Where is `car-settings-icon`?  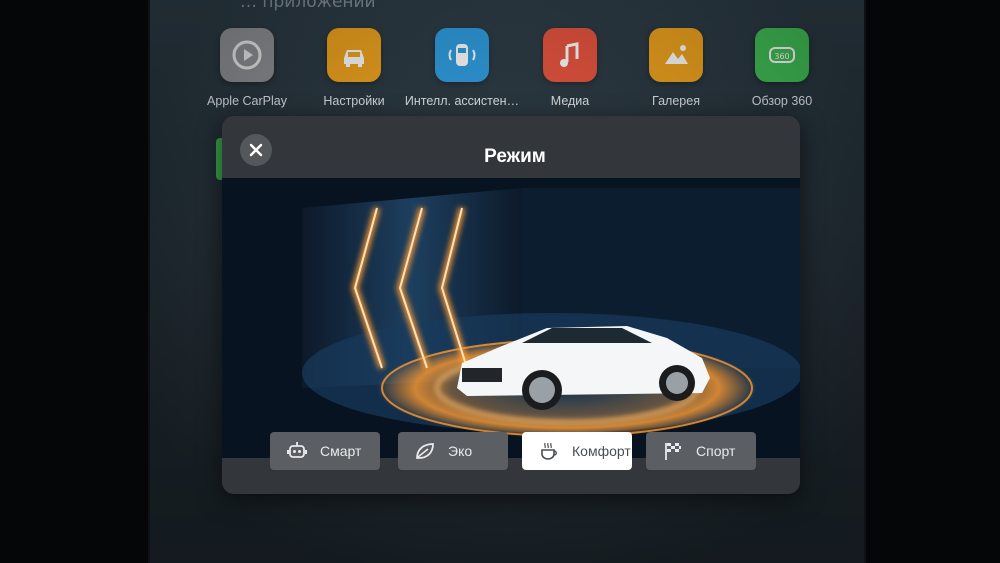
car-settings-icon is located at coordinates (354, 55).